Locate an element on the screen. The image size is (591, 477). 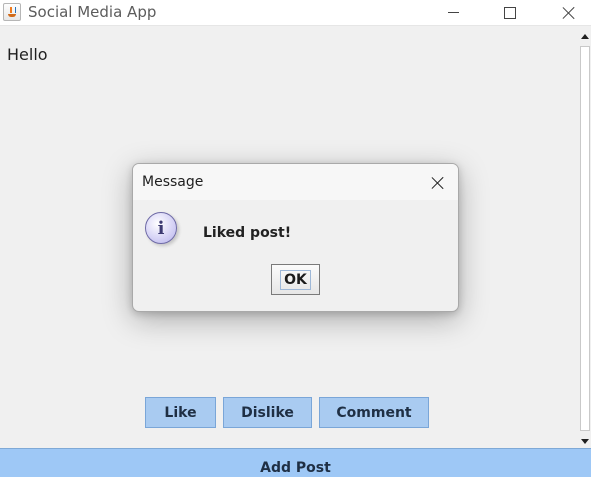
maximize-button is located at coordinates (510, 12).